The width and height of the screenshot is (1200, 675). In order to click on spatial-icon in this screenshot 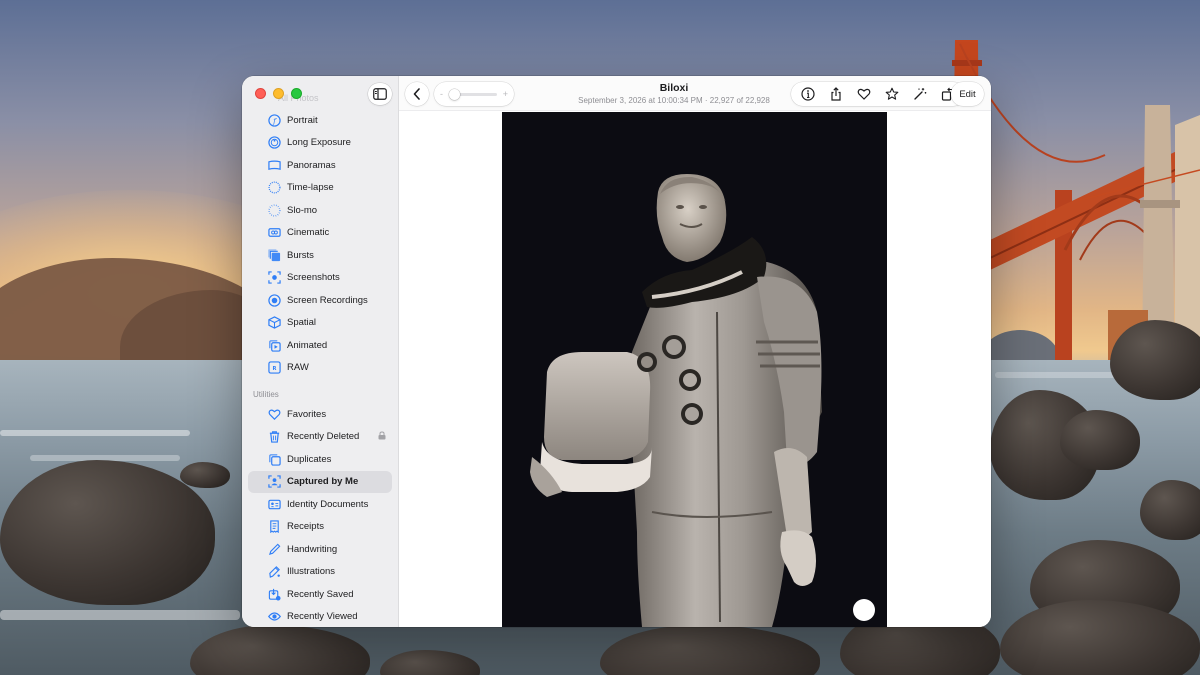, I will do `click(274, 323)`.